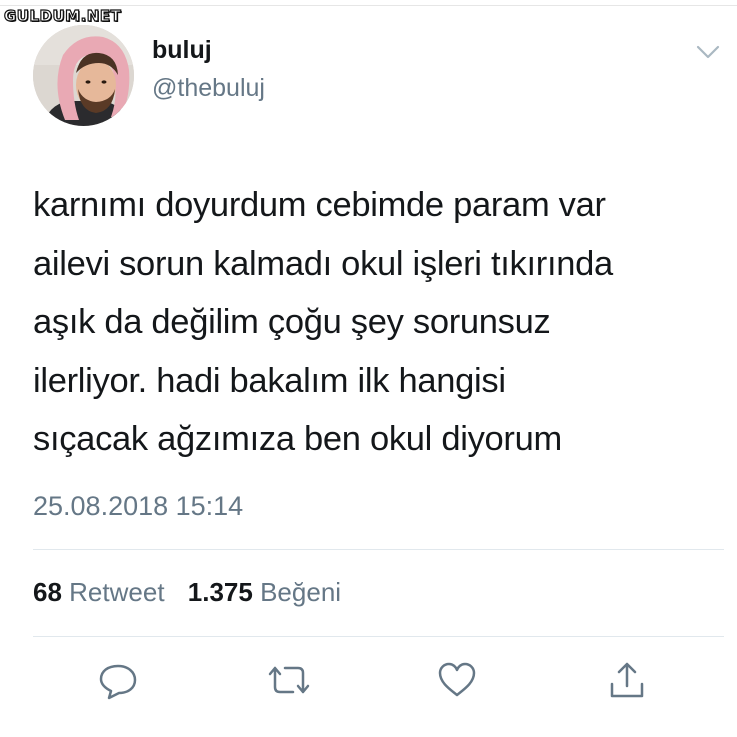  Describe the element at coordinates (708, 52) in the screenshot. I see `chevron-down-icon` at that location.